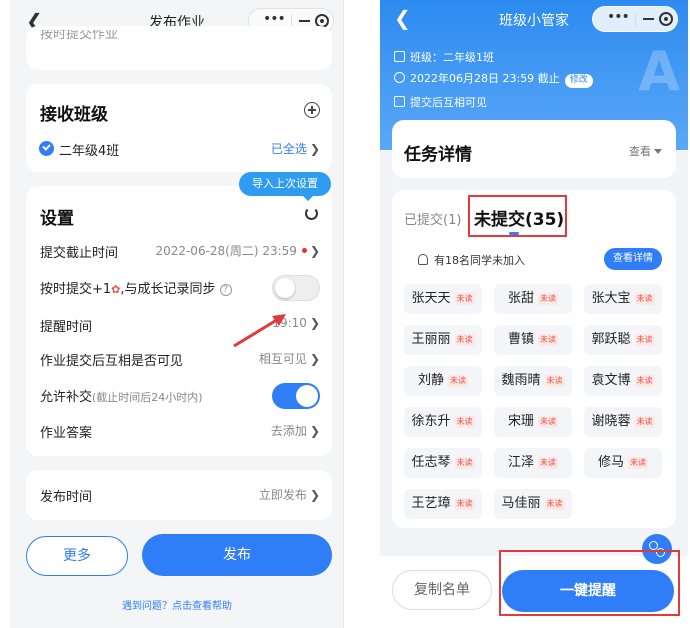 The image size is (690, 628). Describe the element at coordinates (79, 253) in the screenshot. I see `deadline-label: 提交截止时间` at that location.